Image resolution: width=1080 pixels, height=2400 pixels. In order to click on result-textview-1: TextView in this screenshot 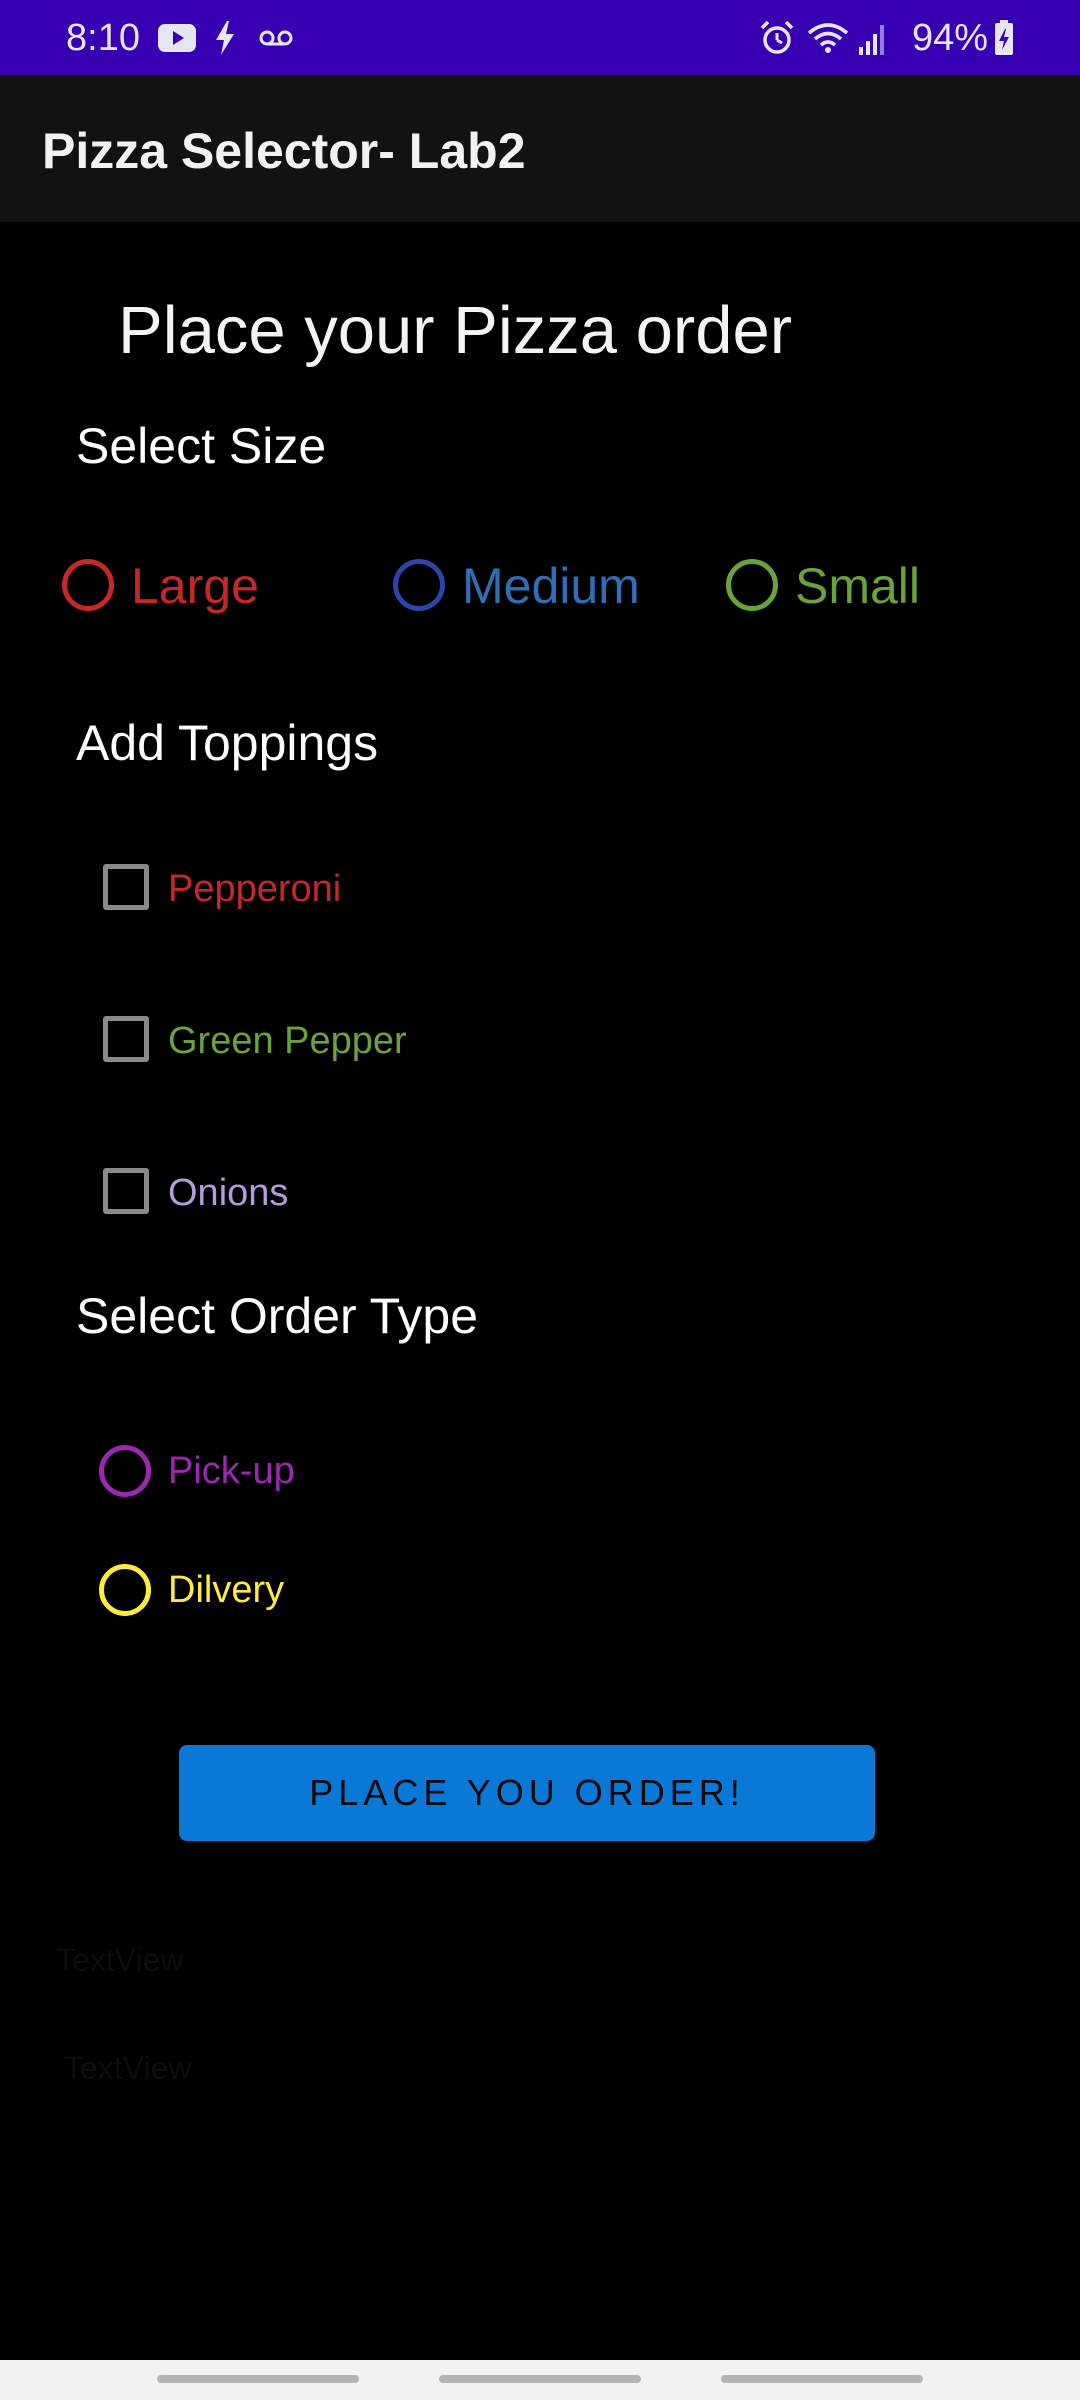, I will do `click(120, 1960)`.